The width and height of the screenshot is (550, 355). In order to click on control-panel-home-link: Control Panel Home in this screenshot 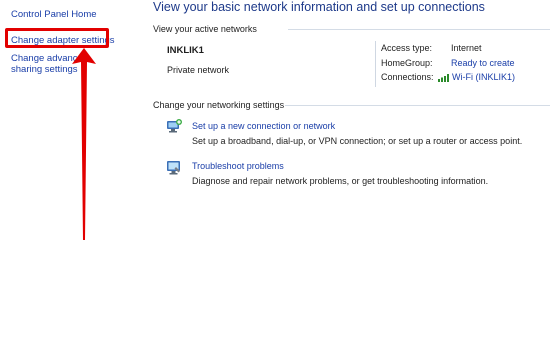, I will do `click(54, 14)`.